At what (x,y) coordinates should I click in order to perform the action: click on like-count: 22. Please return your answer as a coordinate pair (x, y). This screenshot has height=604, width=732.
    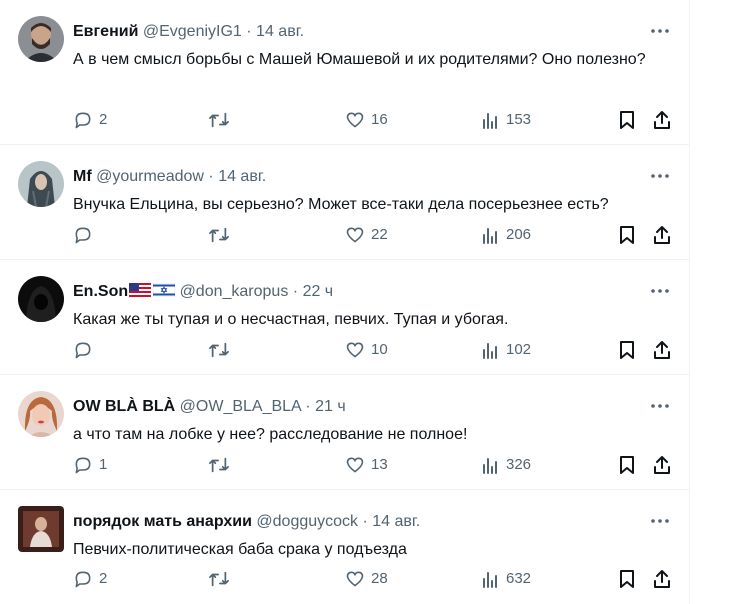
    Looking at the image, I should click on (379, 234).